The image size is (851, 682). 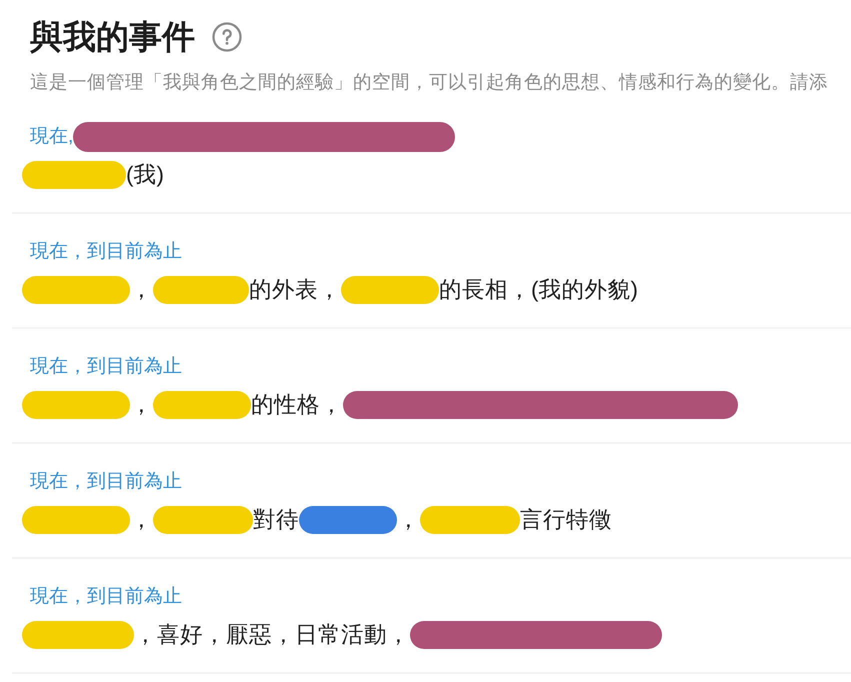 What do you see at coordinates (112, 37) in the screenshot?
I see `page-title: 與我的事件` at bounding box center [112, 37].